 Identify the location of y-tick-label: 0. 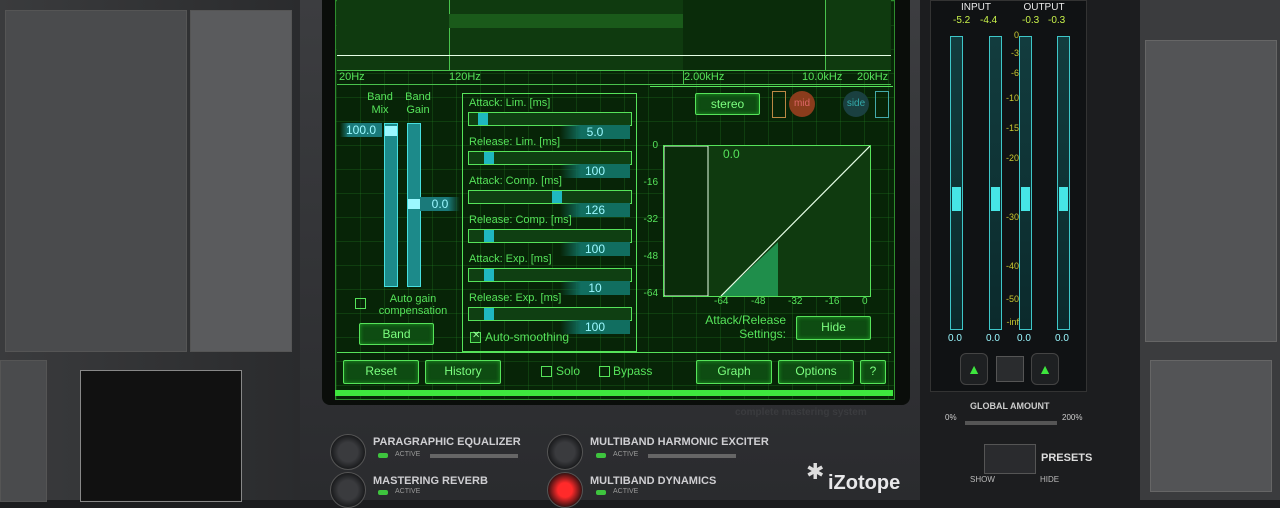
(655, 145).